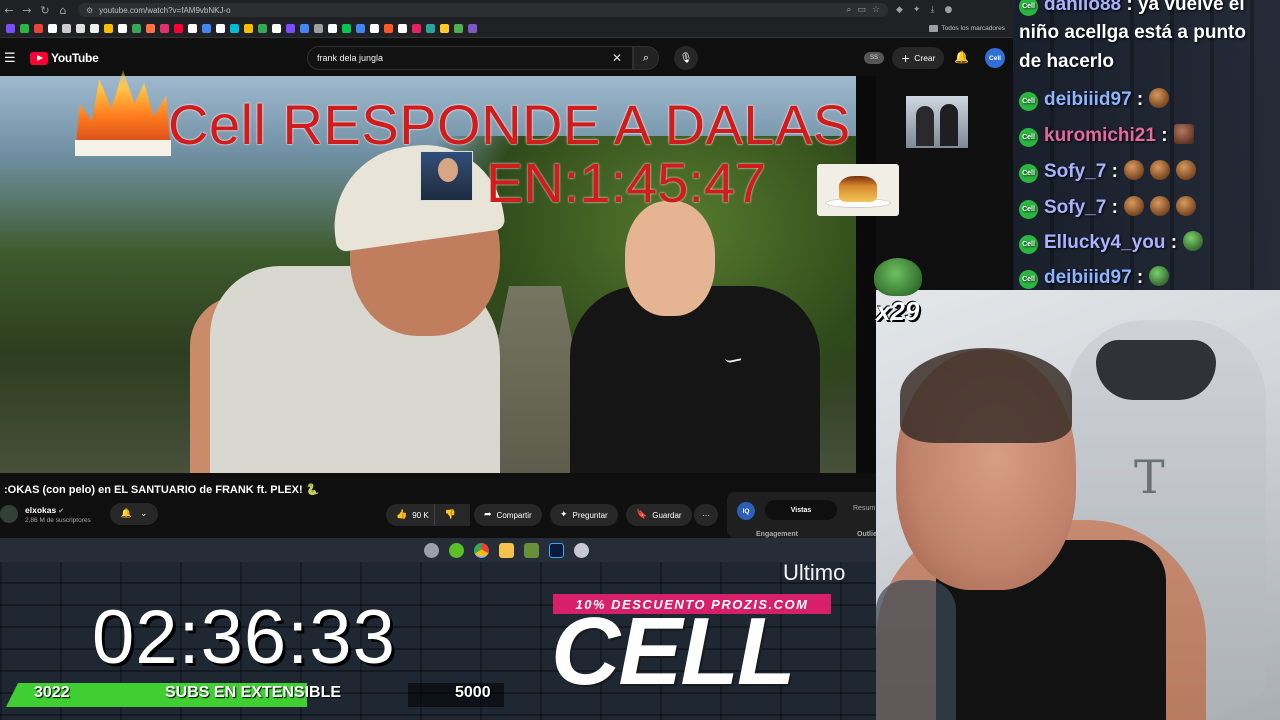  What do you see at coordinates (9, 514) in the screenshot?
I see `channel-avatar` at bounding box center [9, 514].